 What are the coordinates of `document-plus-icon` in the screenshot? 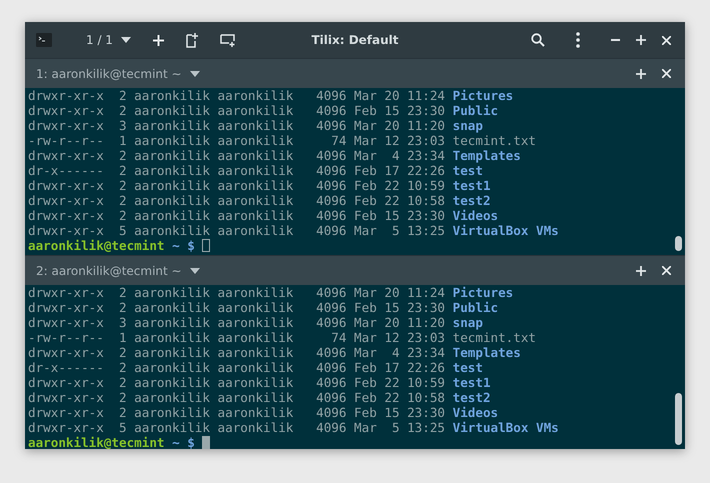 It's located at (192, 40).